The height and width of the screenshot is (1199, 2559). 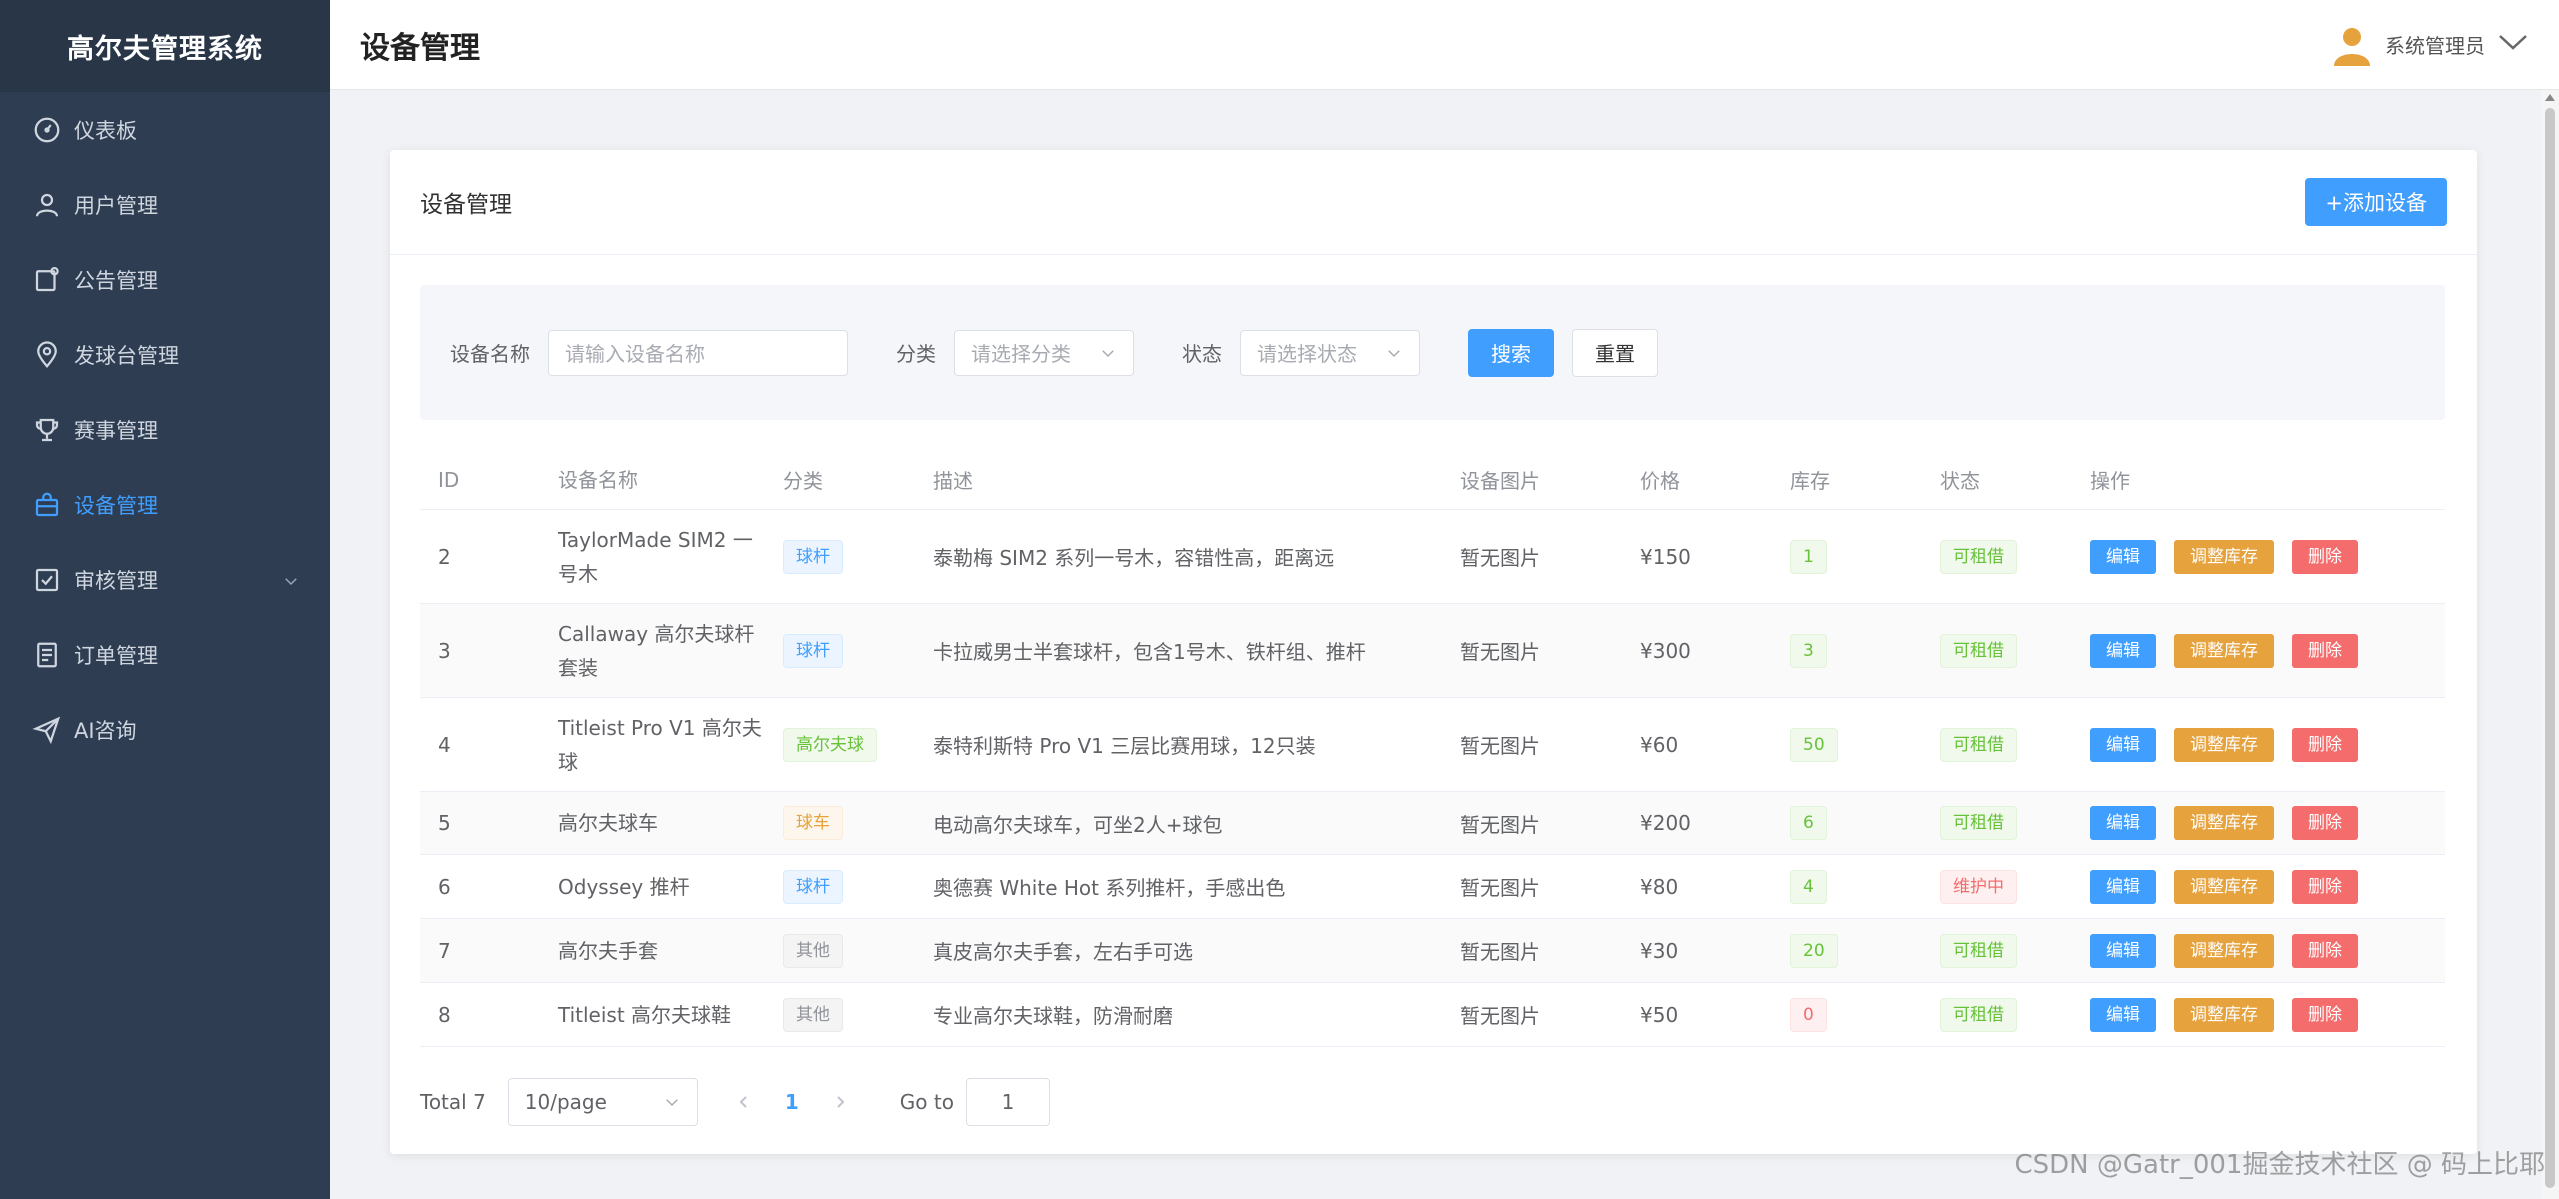 What do you see at coordinates (165, 354) in the screenshot?
I see `sidebar-item-tees: 发球台管理` at bounding box center [165, 354].